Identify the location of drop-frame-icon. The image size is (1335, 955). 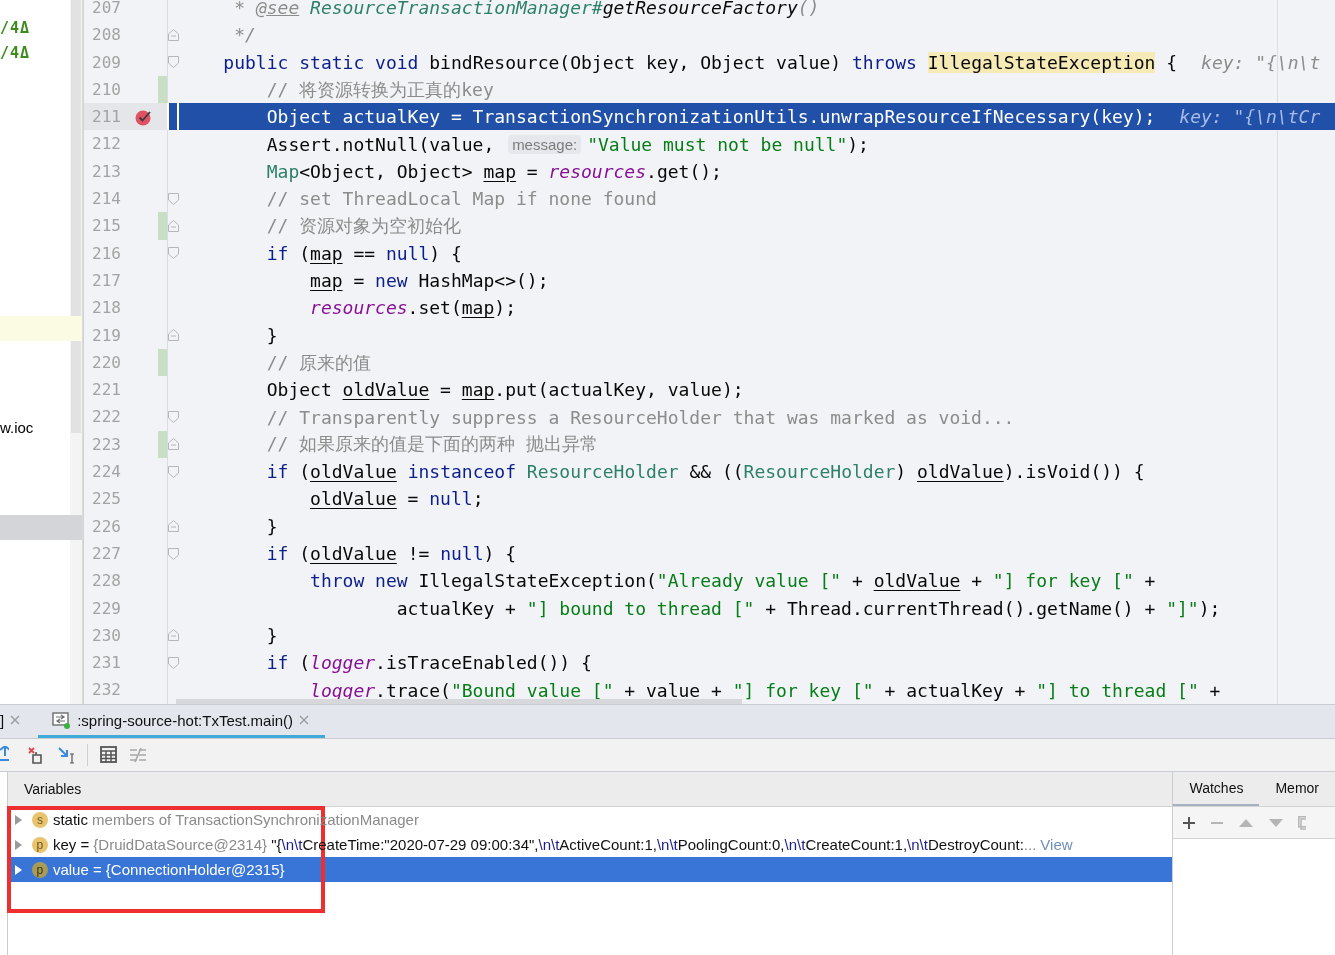
(36, 755).